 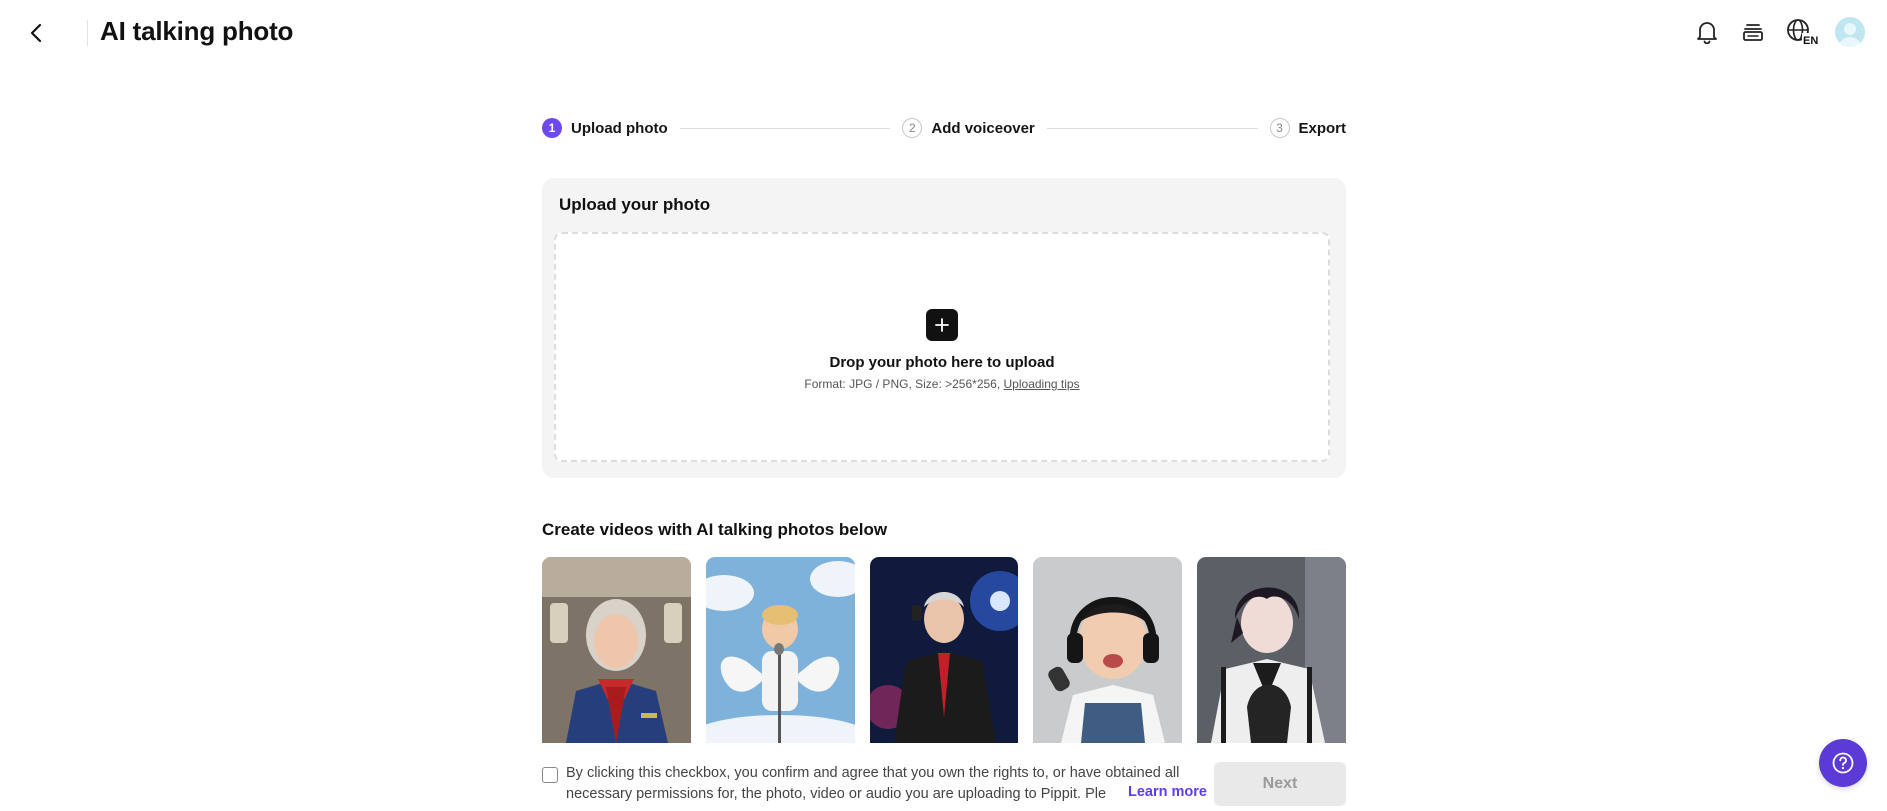 I want to click on uploading-tips-link: Uploading tips, so click(x=1042, y=384).